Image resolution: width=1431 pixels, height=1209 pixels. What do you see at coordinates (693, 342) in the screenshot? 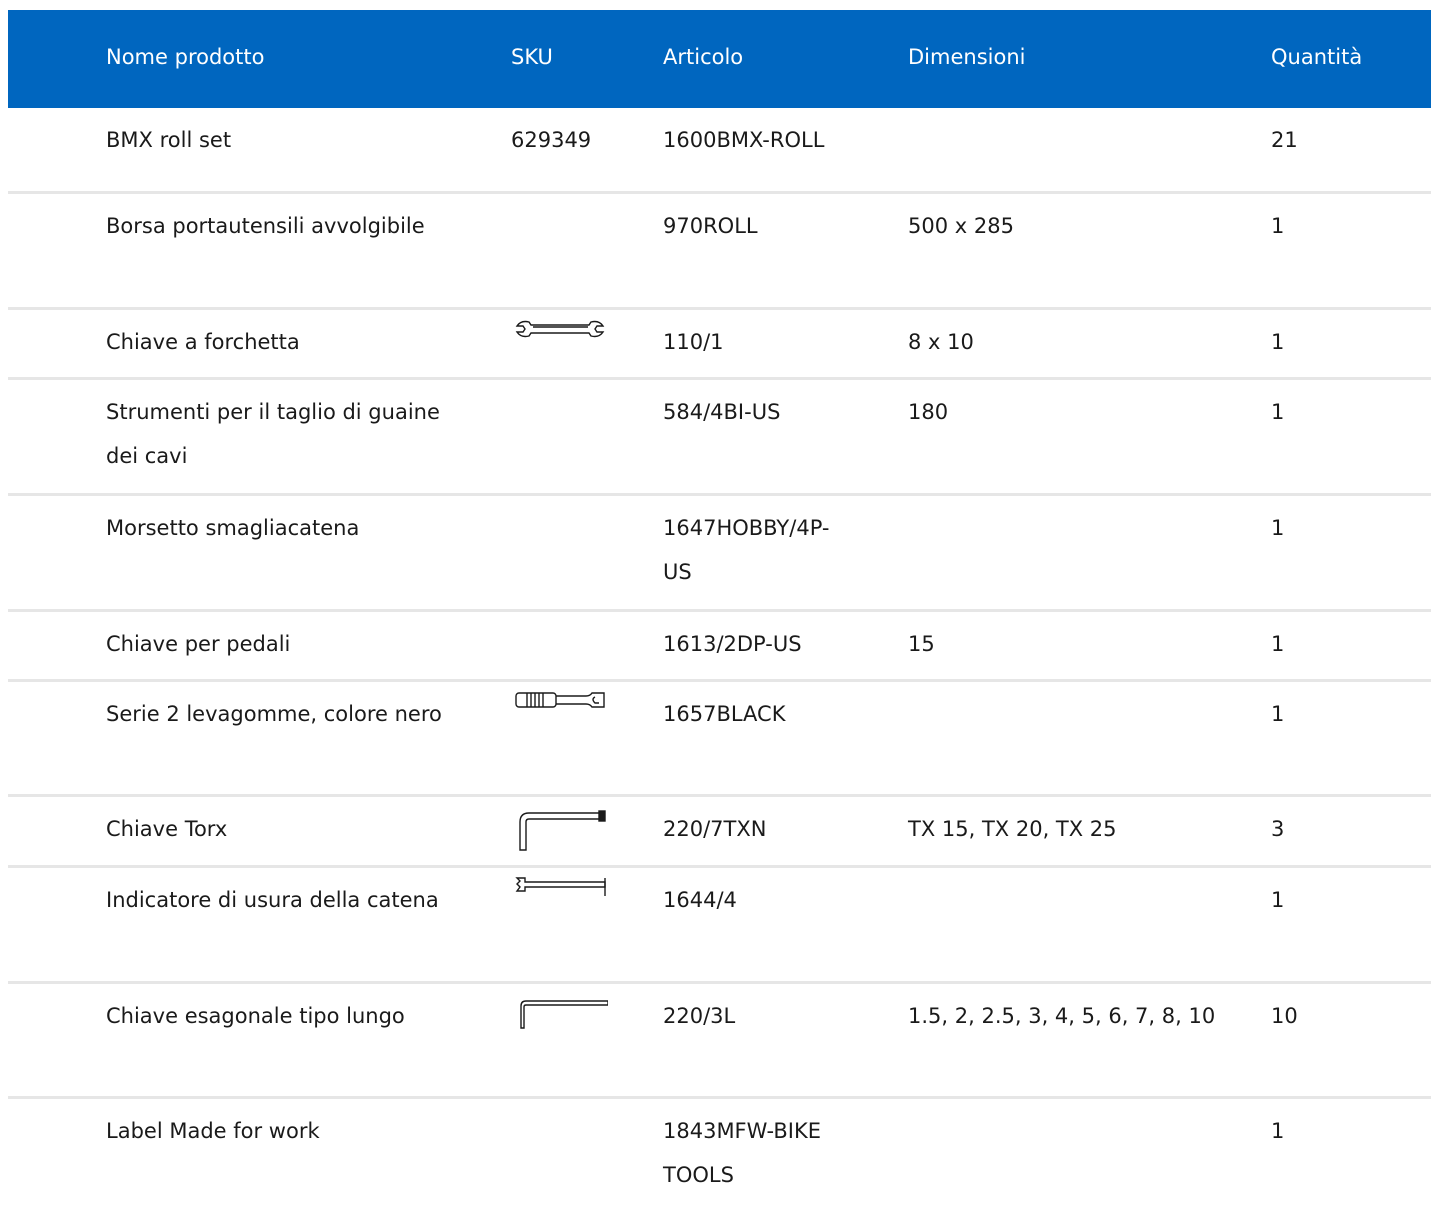
I see `cell-article: 110/1` at bounding box center [693, 342].